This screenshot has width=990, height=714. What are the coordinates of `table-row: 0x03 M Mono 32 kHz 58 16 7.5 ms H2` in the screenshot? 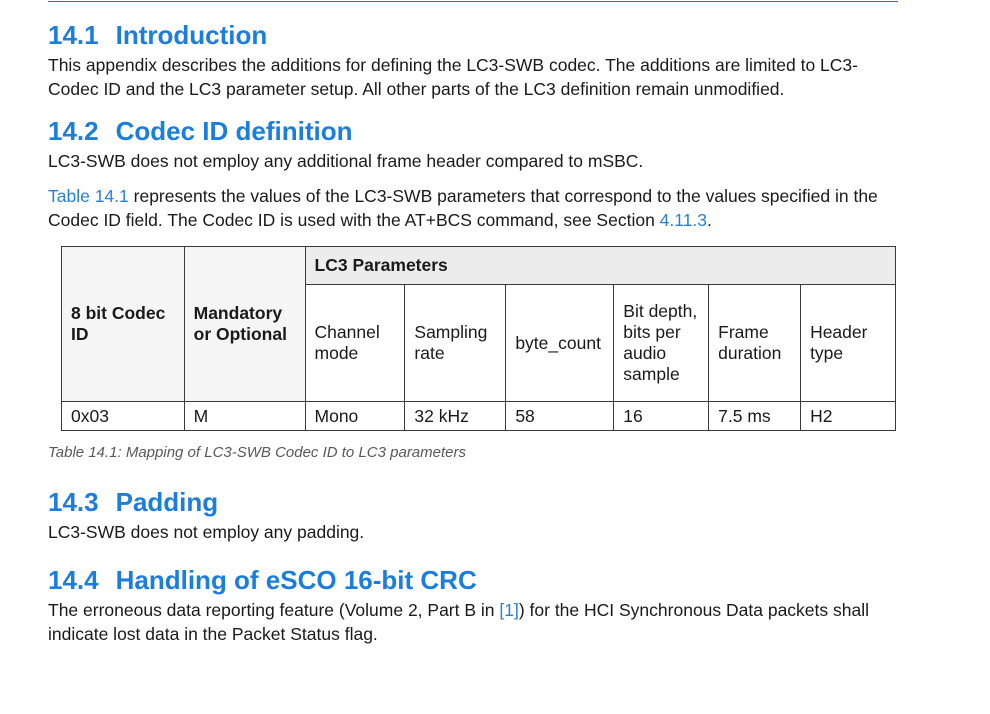 It's located at (478, 416).